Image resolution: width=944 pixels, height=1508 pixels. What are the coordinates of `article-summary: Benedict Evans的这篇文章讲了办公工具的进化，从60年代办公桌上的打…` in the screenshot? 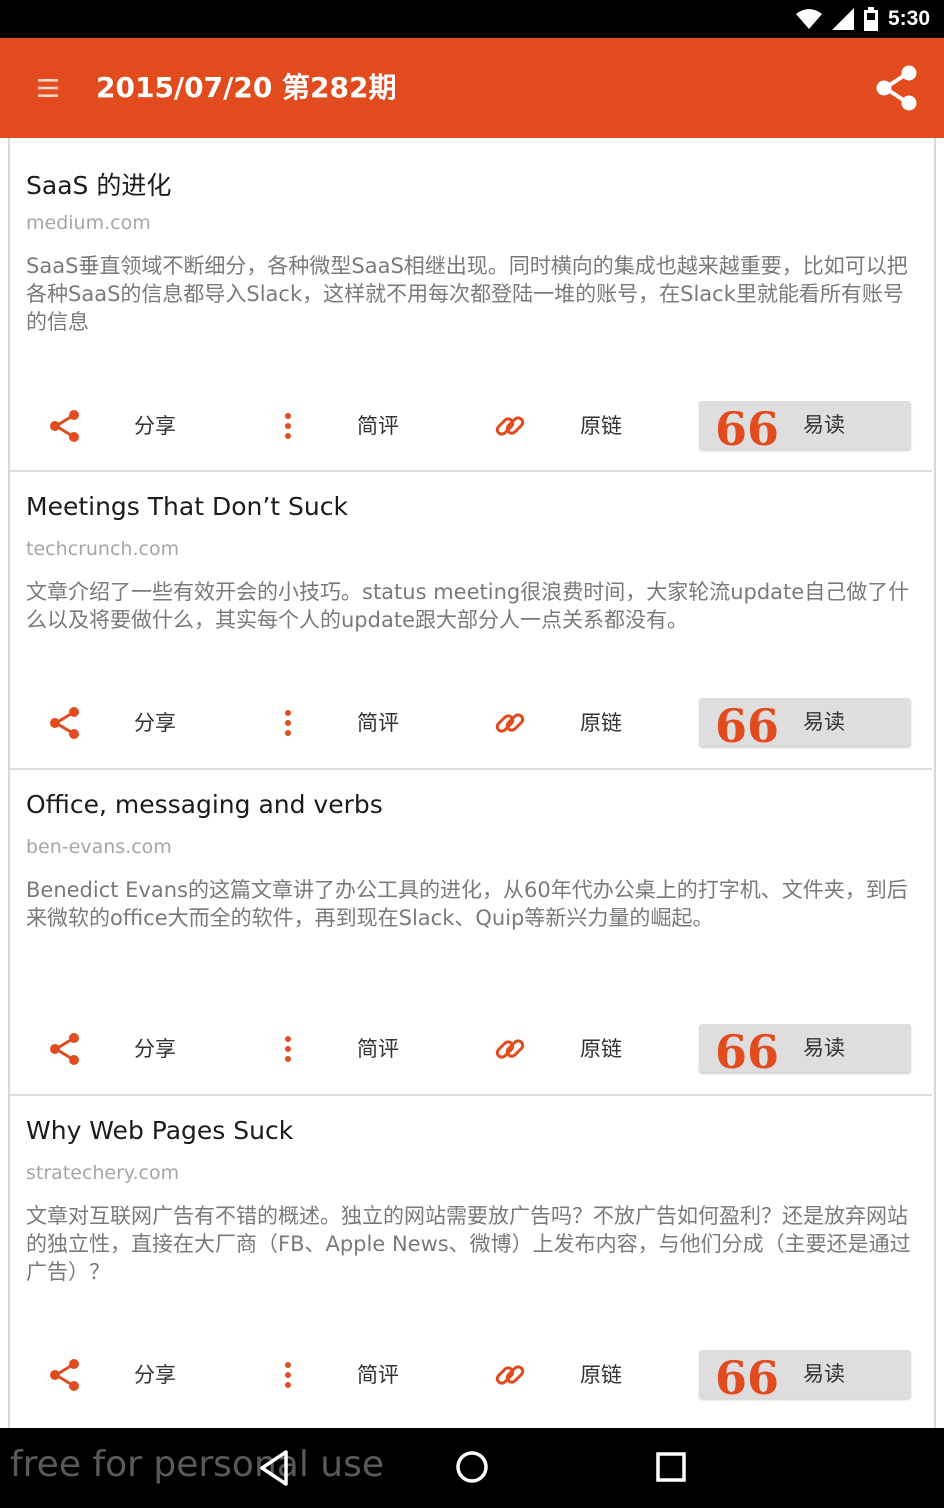 It's located at (467, 904).